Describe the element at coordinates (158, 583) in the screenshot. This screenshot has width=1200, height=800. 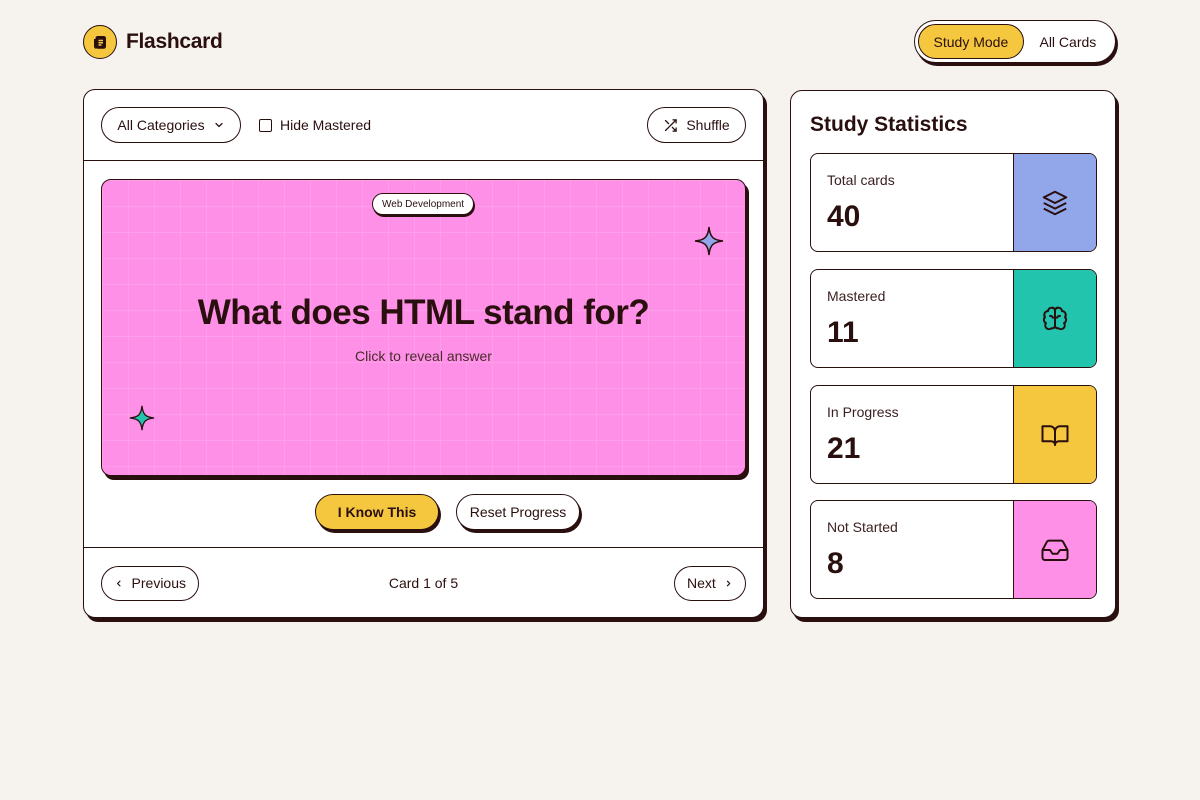
I see `previous-label: Previous` at that location.